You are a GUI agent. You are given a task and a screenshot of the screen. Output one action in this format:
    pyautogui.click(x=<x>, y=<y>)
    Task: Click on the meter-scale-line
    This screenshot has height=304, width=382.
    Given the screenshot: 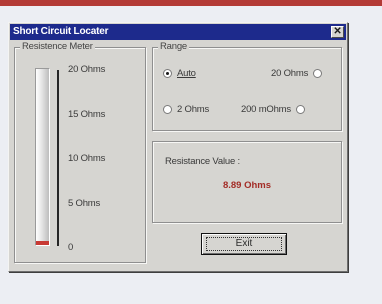 What is the action you would take?
    pyautogui.click(x=58, y=158)
    